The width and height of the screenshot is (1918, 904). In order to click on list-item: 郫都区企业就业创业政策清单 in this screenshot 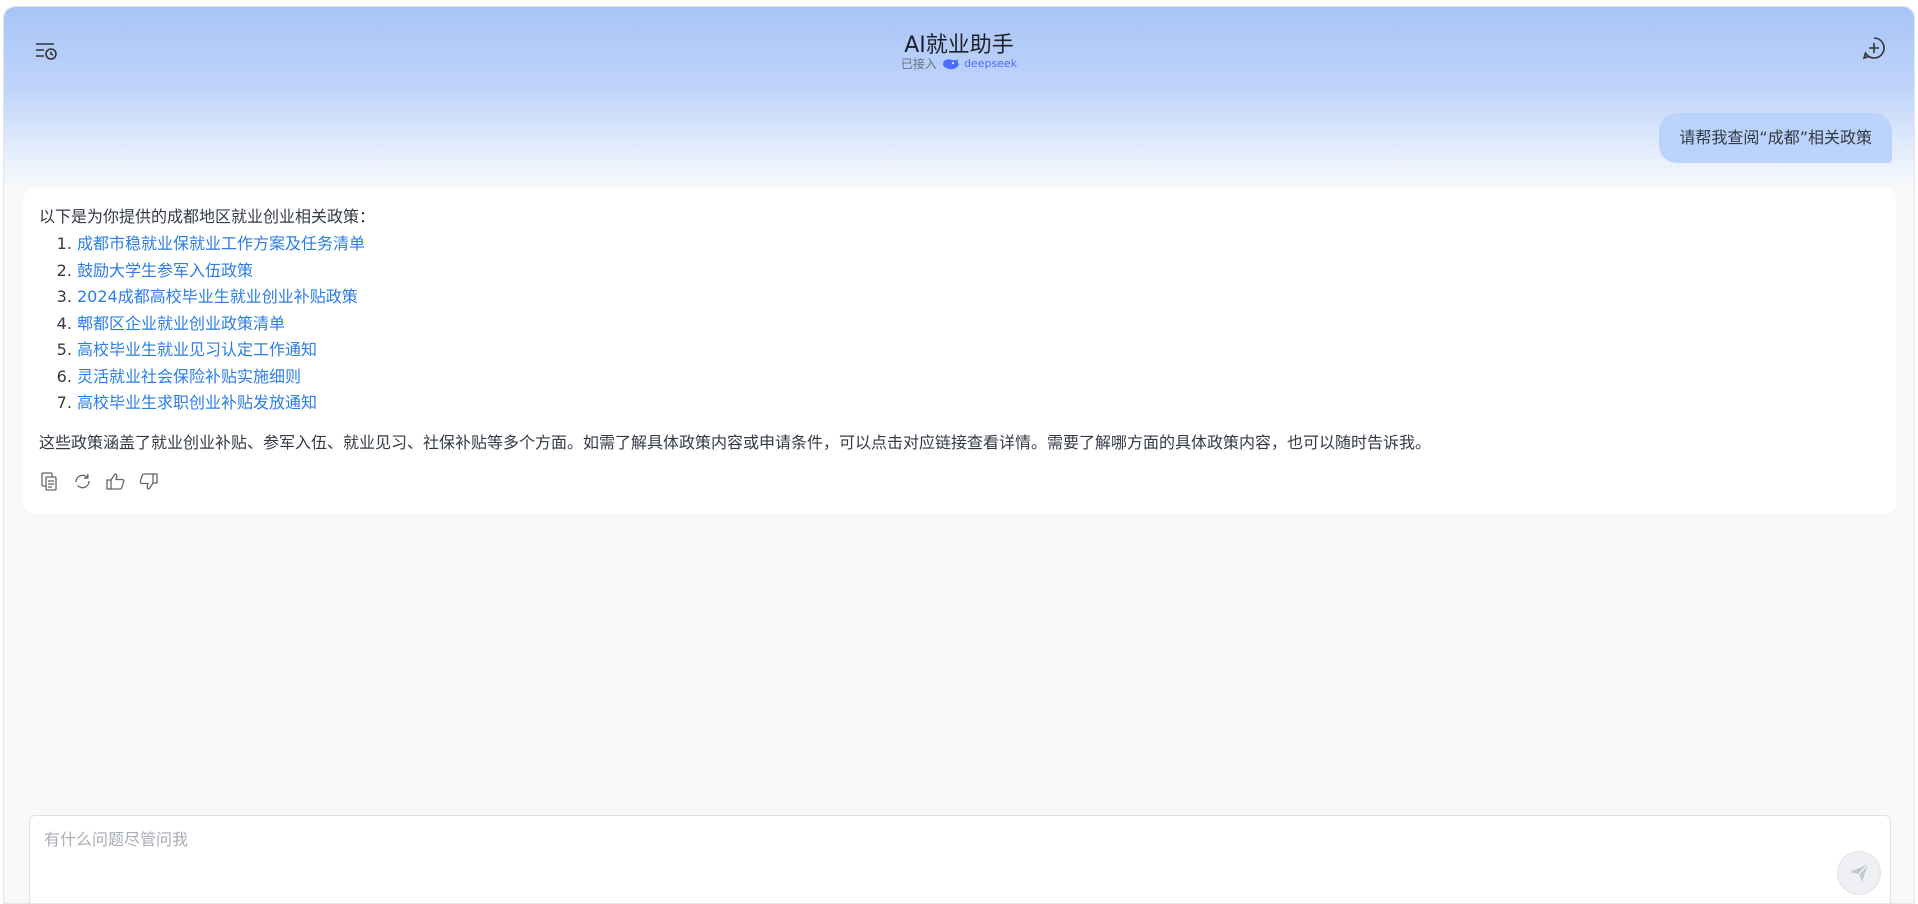, I will do `click(978, 324)`.